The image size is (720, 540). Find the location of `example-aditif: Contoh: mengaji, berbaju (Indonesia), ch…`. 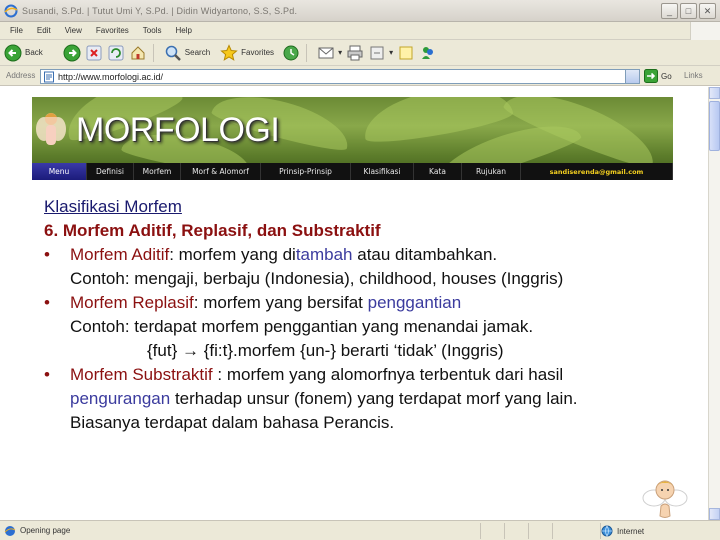

example-aditif: Contoh: mengaji, berbaju (Indonesia), ch… is located at coordinates (317, 278).